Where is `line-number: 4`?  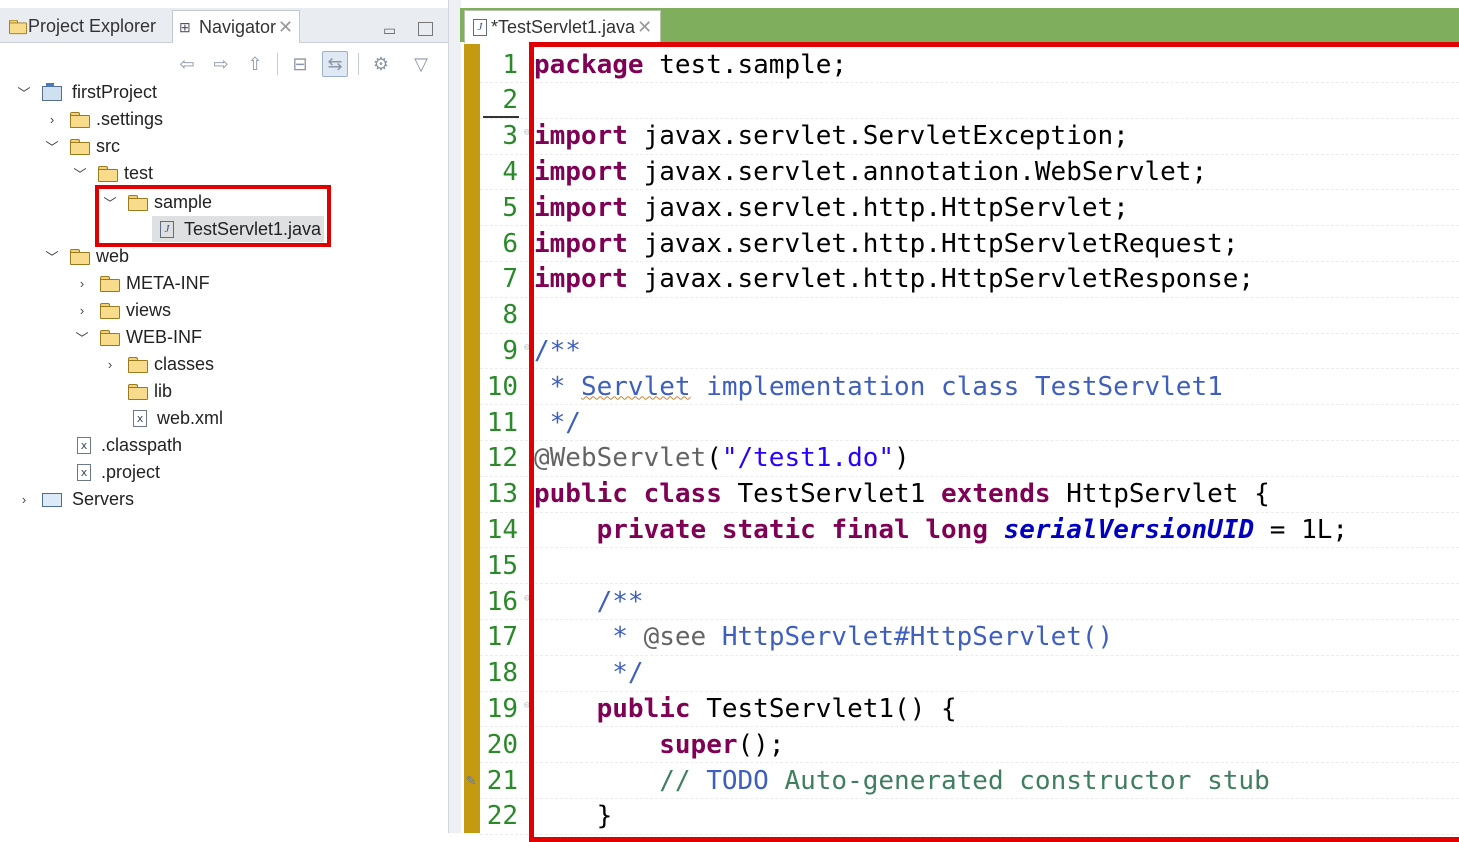
line-number: 4 is located at coordinates (510, 171).